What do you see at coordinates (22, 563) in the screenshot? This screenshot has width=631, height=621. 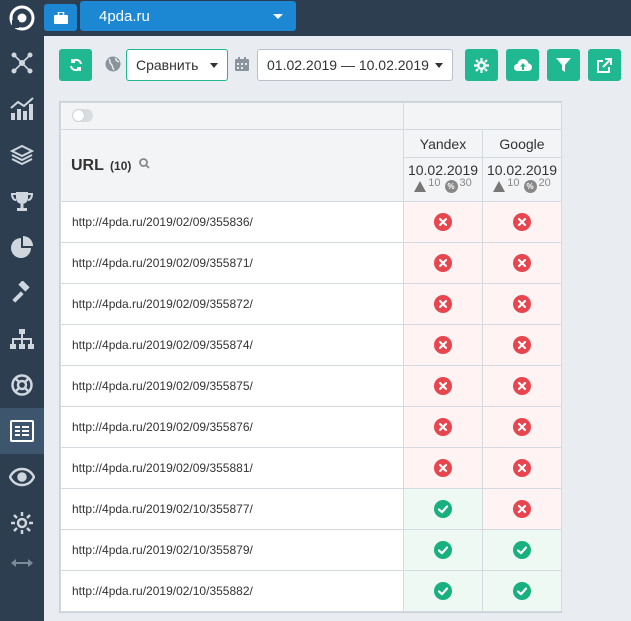 I see `expand-arrows-icon` at bounding box center [22, 563].